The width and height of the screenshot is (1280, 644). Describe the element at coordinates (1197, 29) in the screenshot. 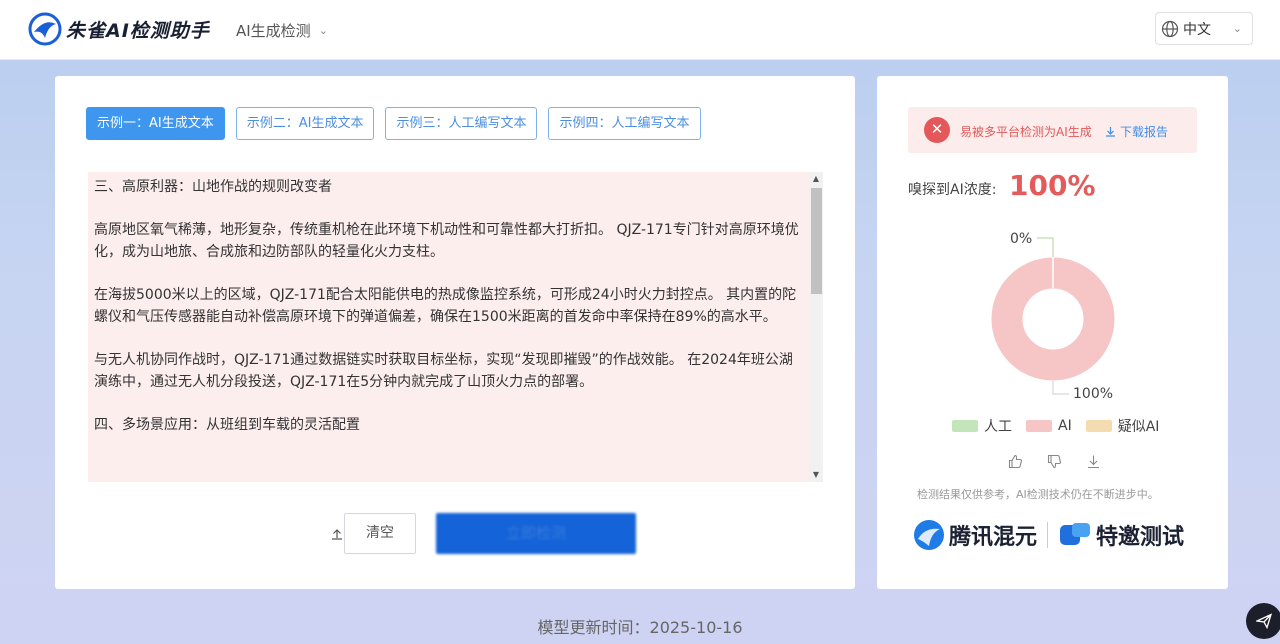

I see `language-label: 中文` at that location.